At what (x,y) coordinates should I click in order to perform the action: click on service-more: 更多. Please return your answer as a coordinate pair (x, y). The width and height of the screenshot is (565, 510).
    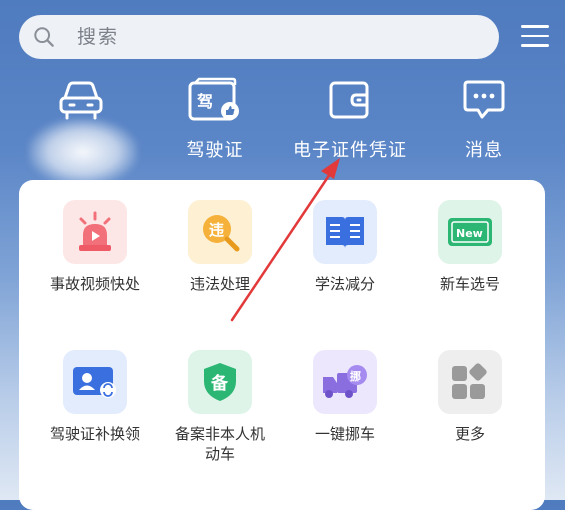
    Looking at the image, I should click on (470, 397).